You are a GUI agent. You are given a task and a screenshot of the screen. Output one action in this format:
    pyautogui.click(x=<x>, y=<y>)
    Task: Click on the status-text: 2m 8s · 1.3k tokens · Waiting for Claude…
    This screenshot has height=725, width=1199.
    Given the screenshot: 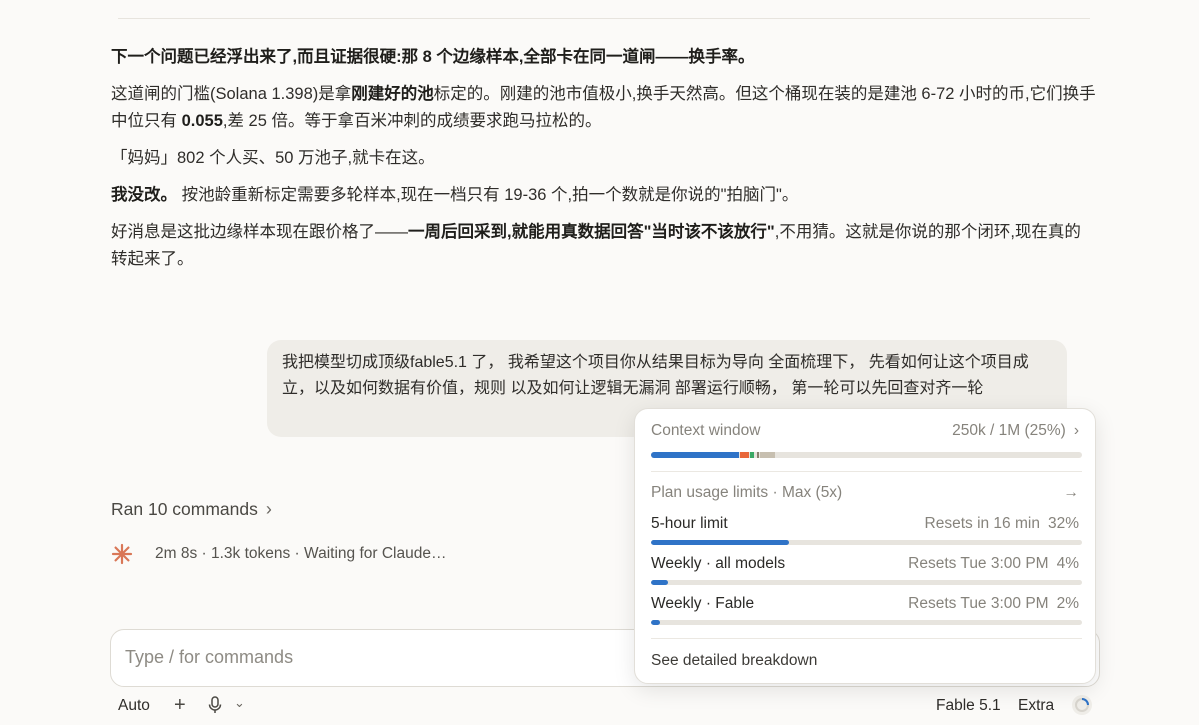 What is the action you would take?
    pyautogui.click(x=301, y=553)
    